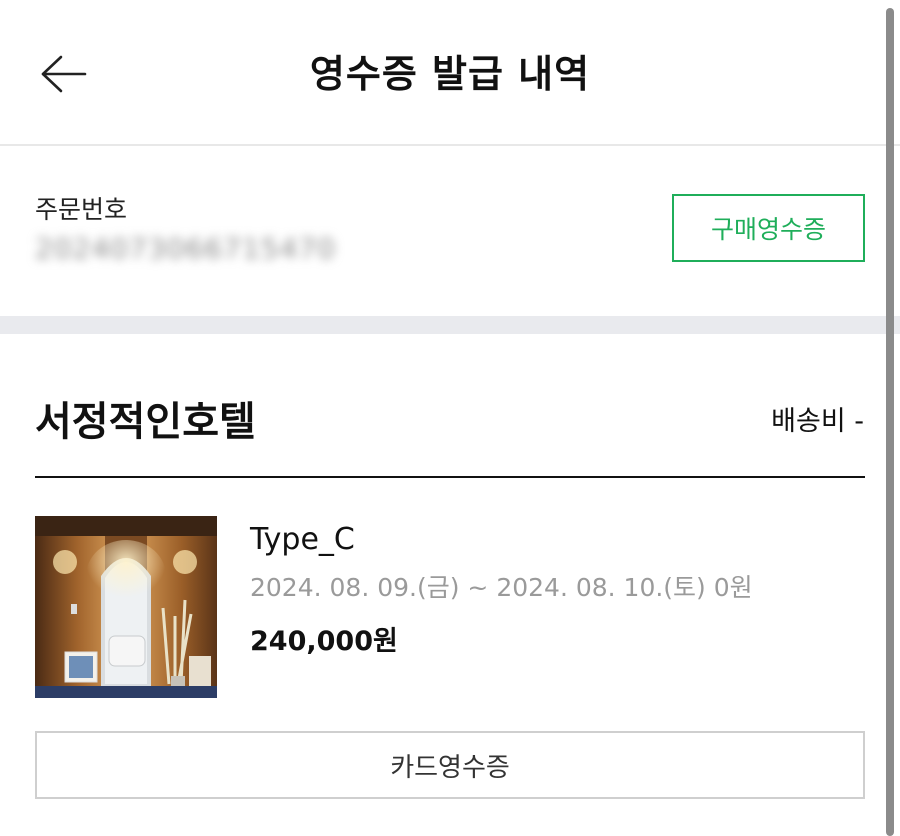  I want to click on room-thumbnail, so click(126, 607).